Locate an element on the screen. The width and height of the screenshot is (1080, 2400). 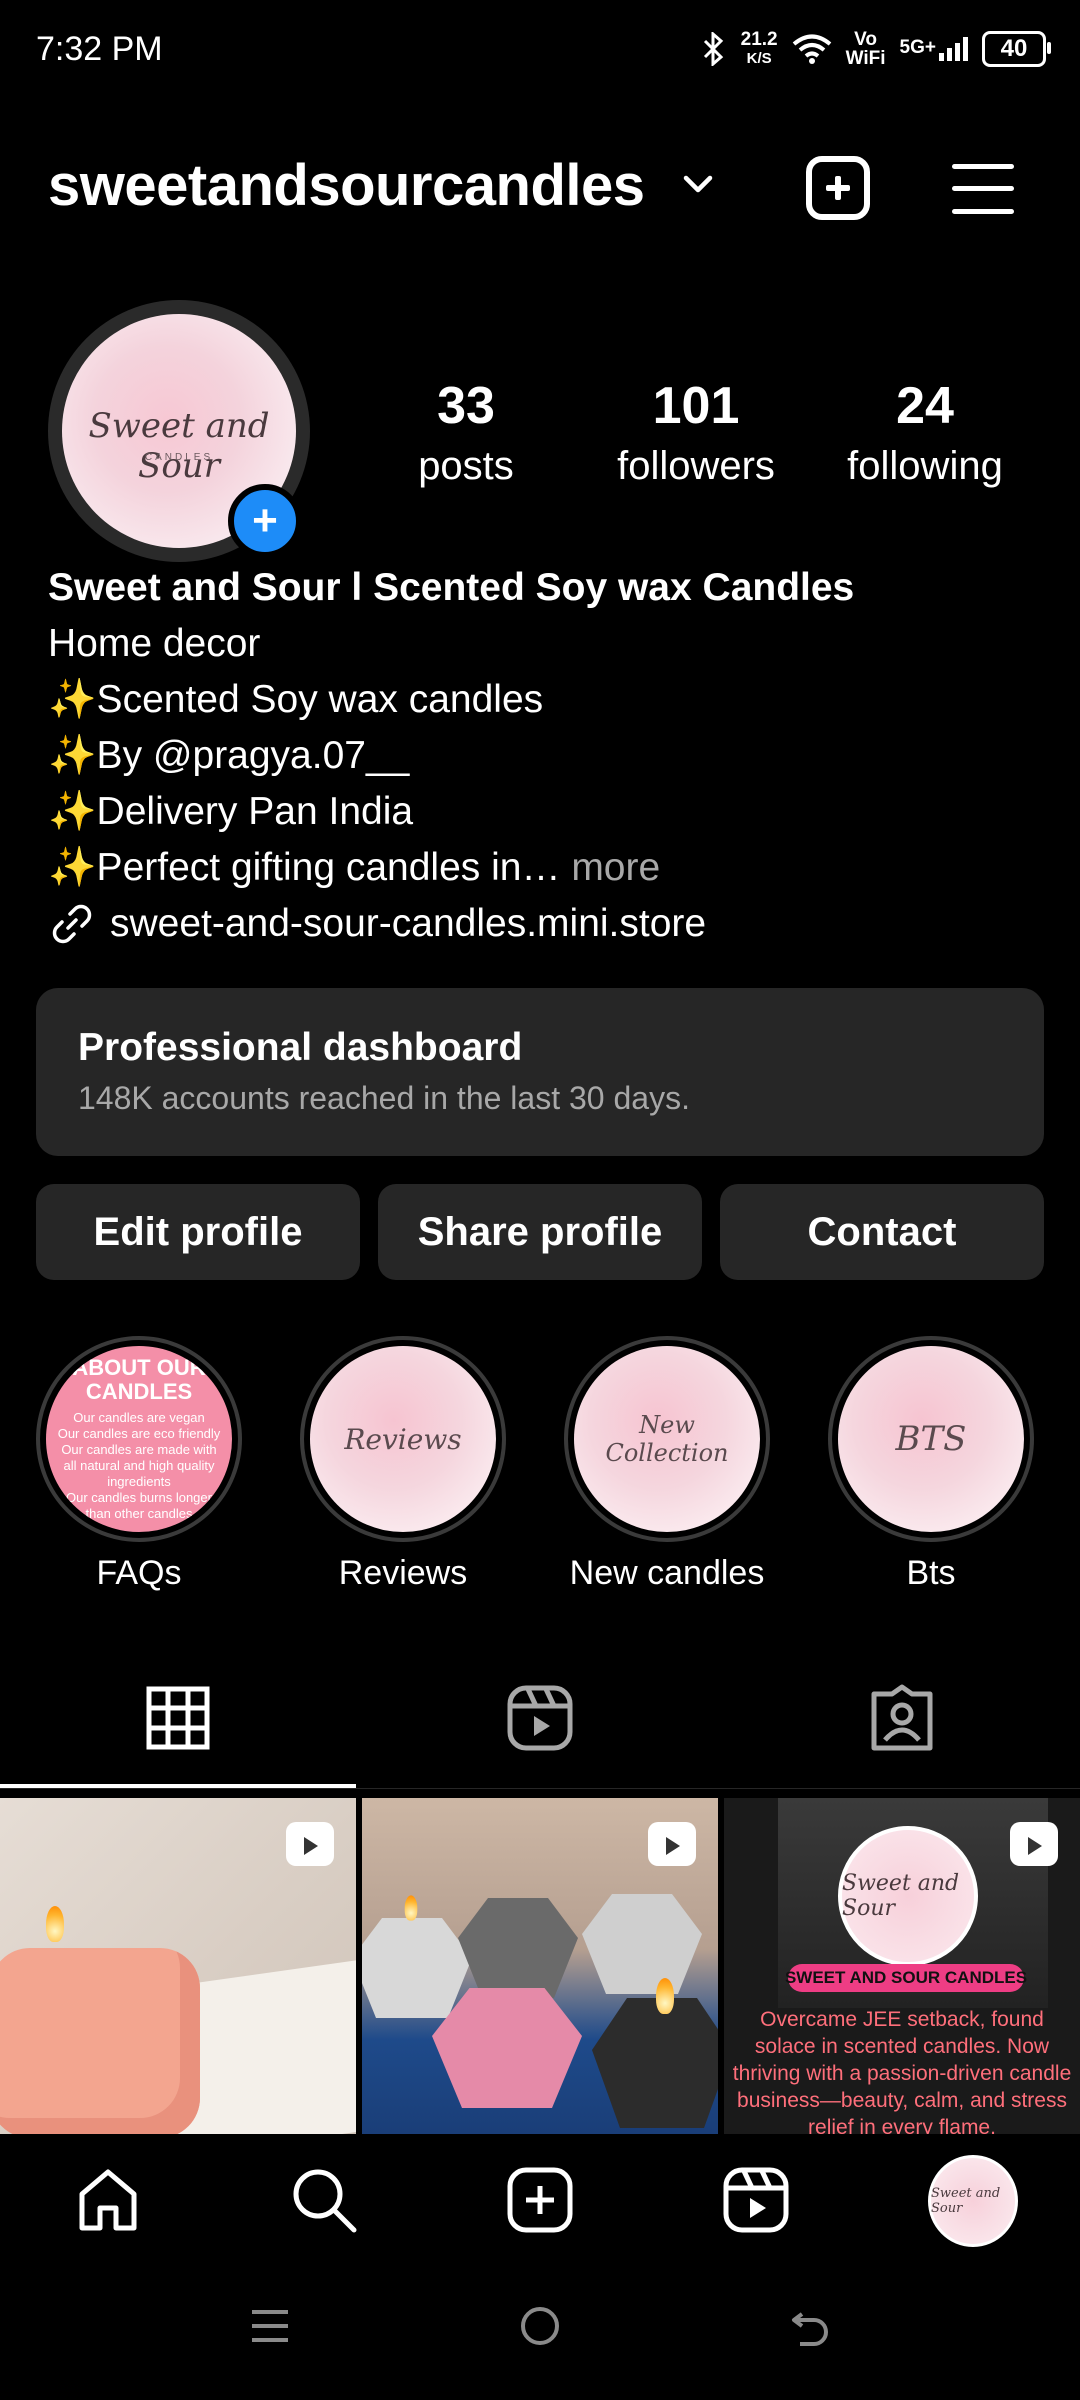
posts-count: 33 posts is located at coordinates (466, 432).